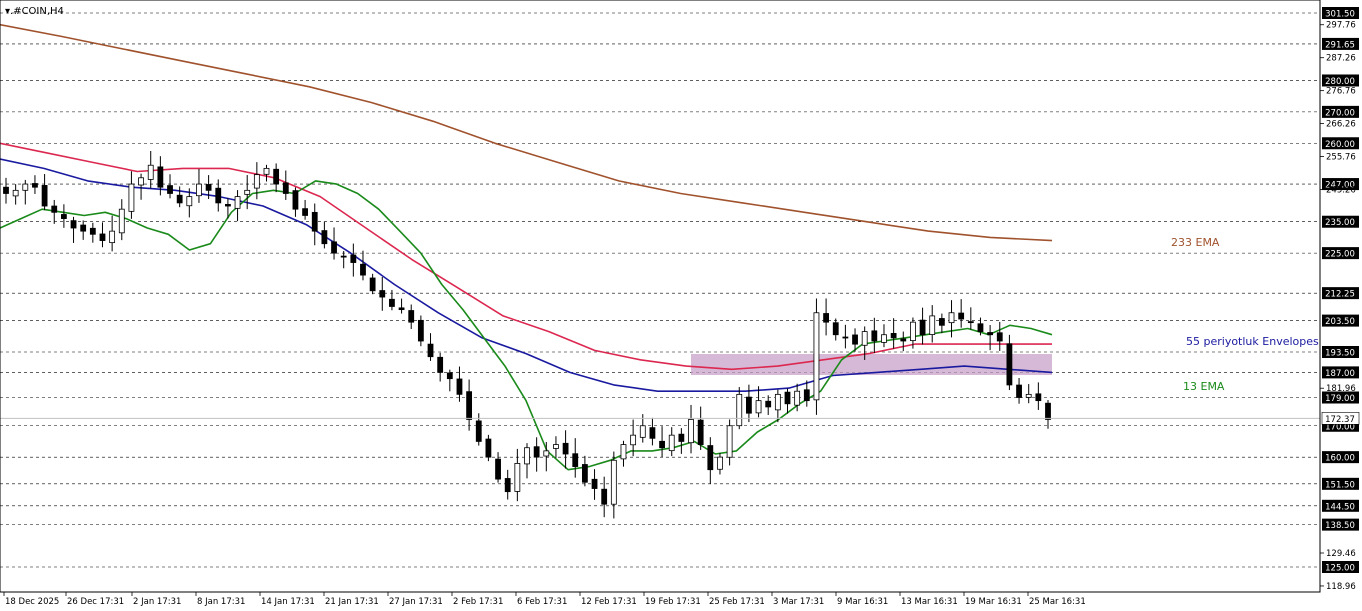 The height and width of the screenshot is (611, 1362). Describe the element at coordinates (288, 602) in the screenshot. I see `time-label: 14 Jan 17:31` at that location.